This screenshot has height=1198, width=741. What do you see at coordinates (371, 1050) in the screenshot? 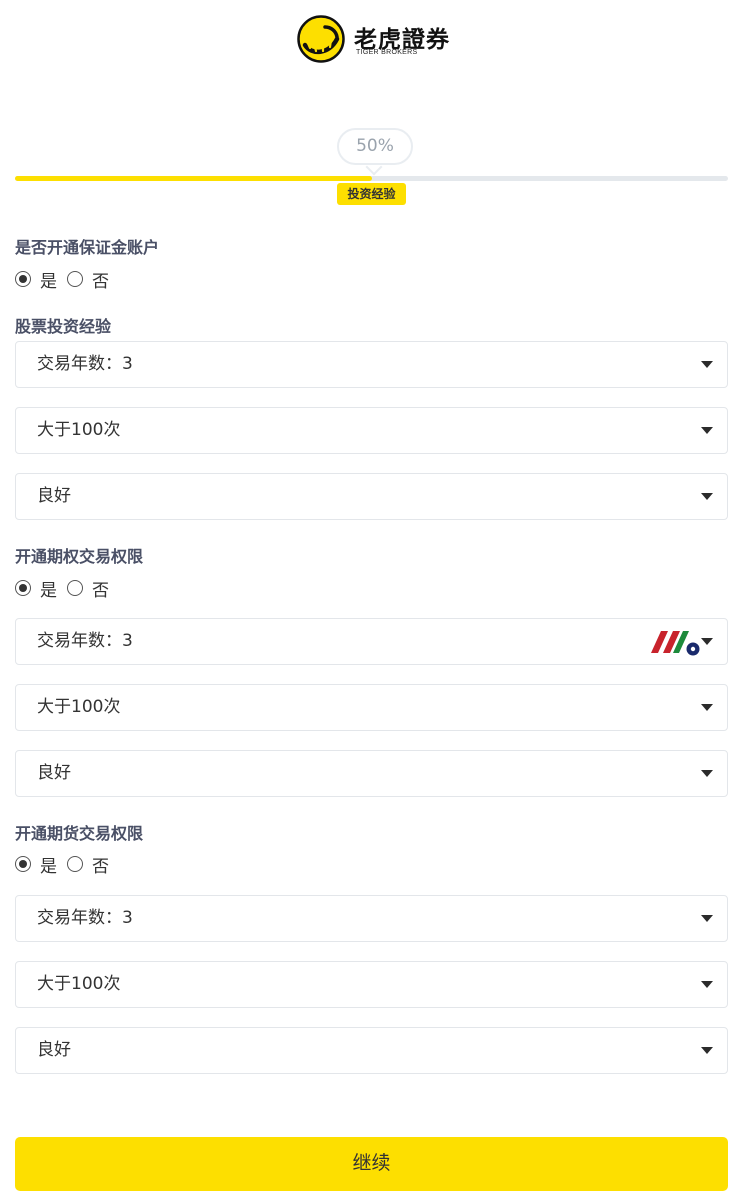
I see `futures-knowledge-select: 良好` at bounding box center [371, 1050].